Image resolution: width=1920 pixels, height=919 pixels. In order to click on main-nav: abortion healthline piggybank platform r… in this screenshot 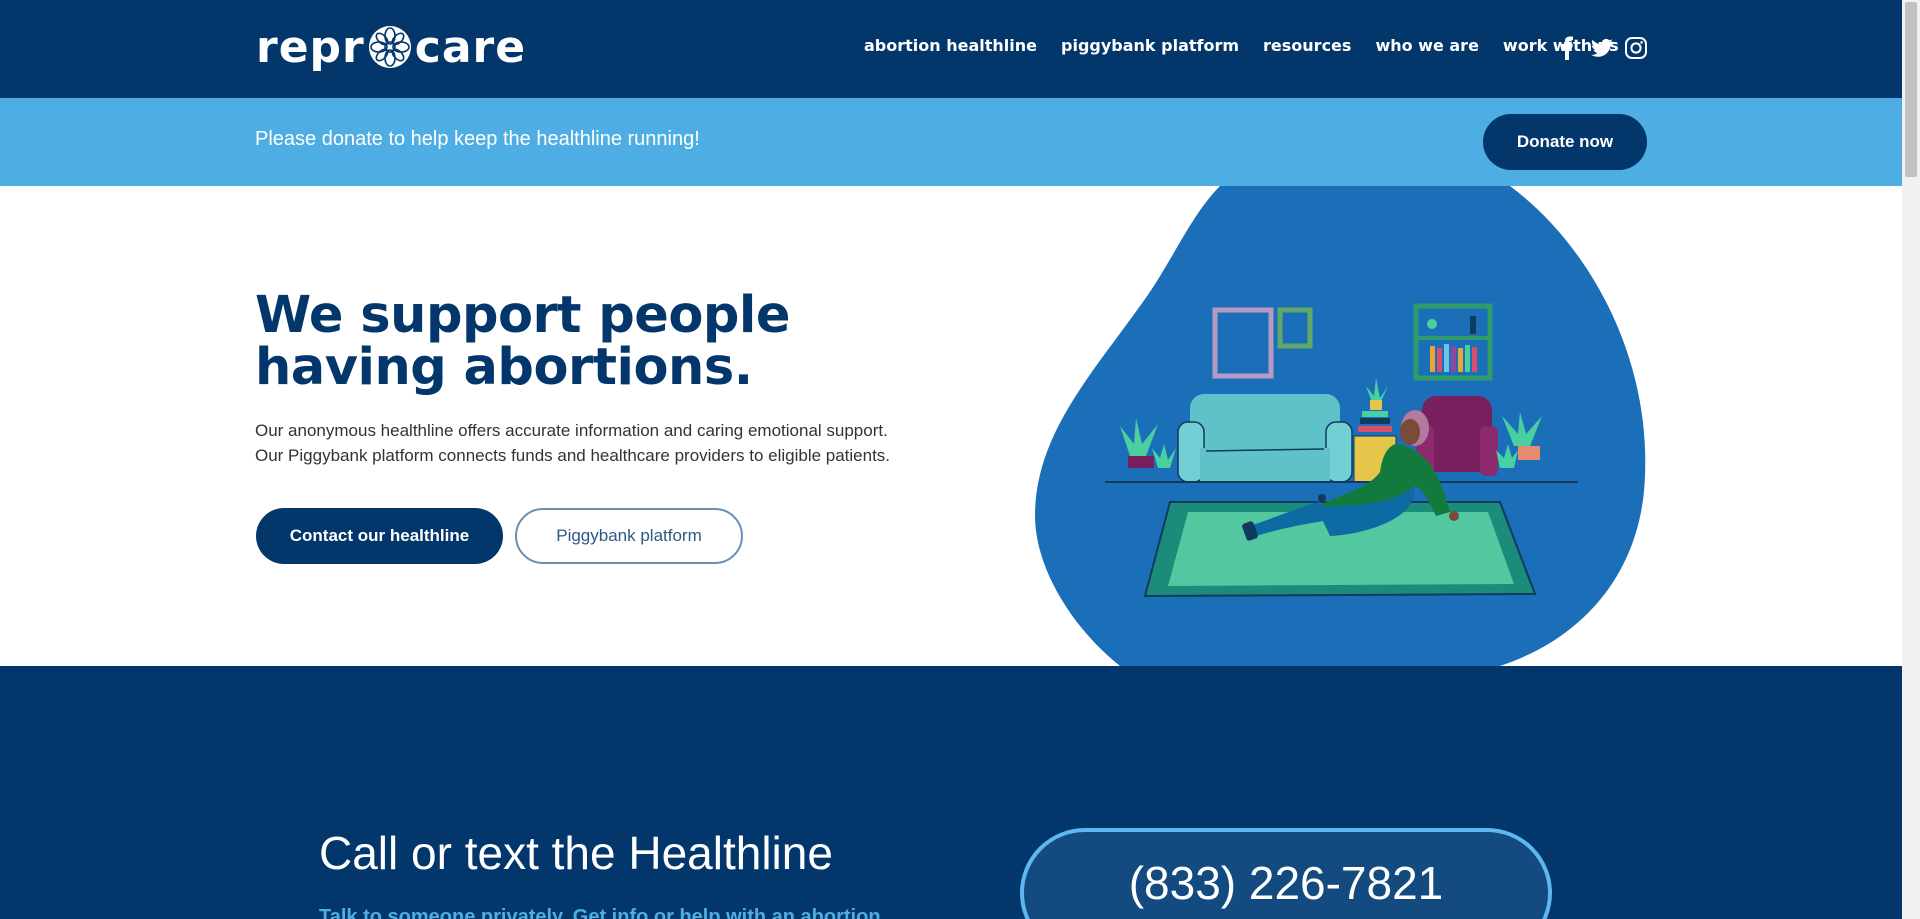, I will do `click(1253, 45)`.